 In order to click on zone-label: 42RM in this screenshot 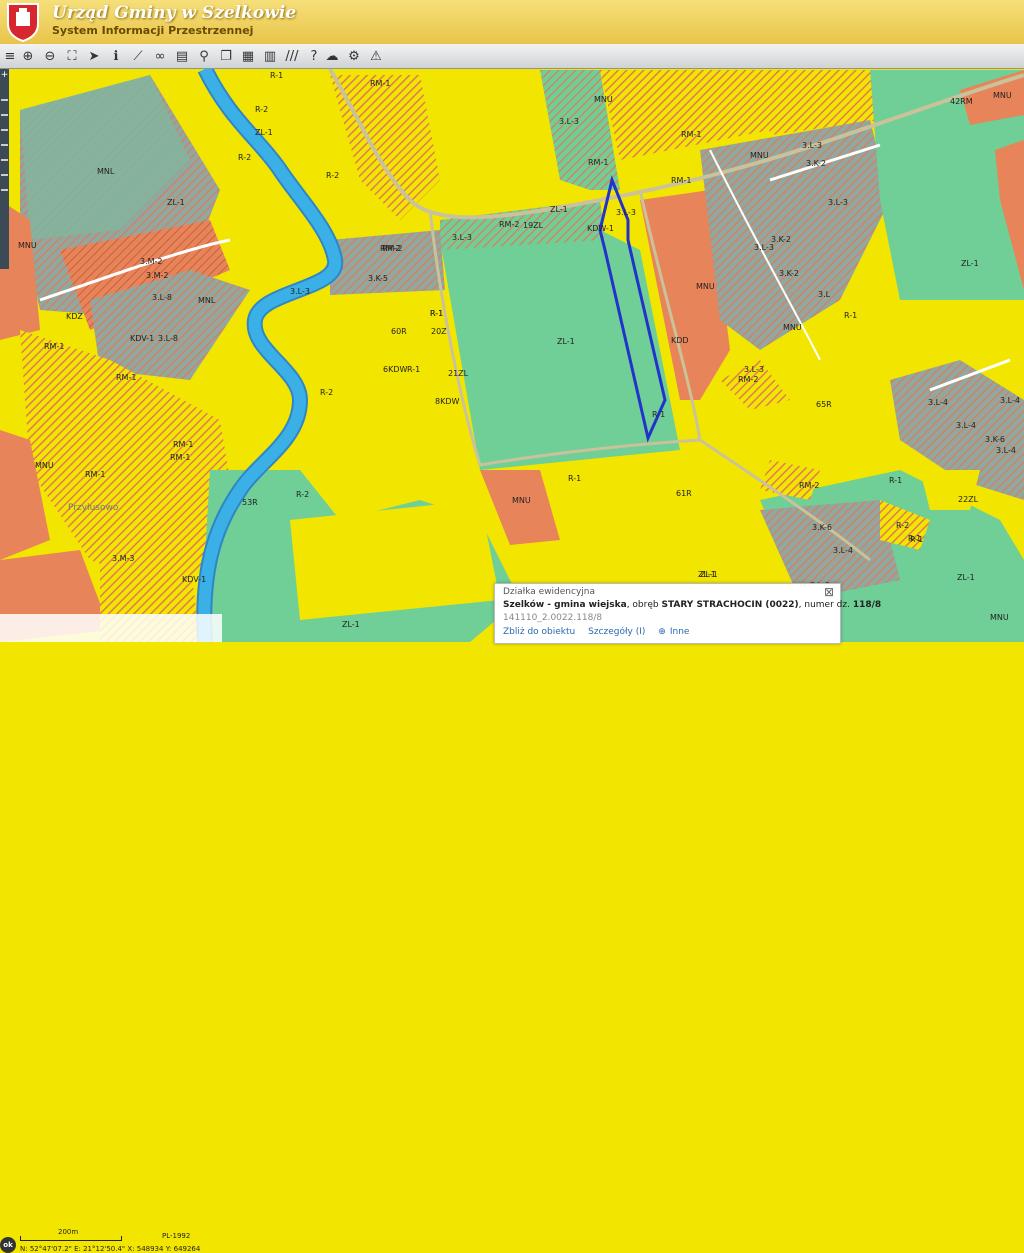, I will do `click(961, 101)`.